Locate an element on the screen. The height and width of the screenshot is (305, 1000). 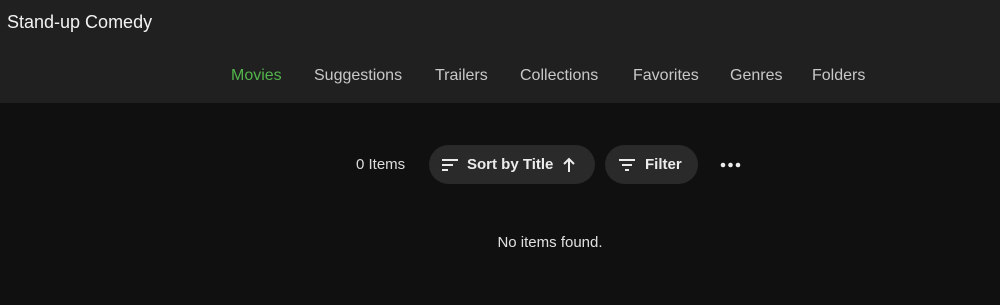
tab-collections: Collections is located at coordinates (559, 76).